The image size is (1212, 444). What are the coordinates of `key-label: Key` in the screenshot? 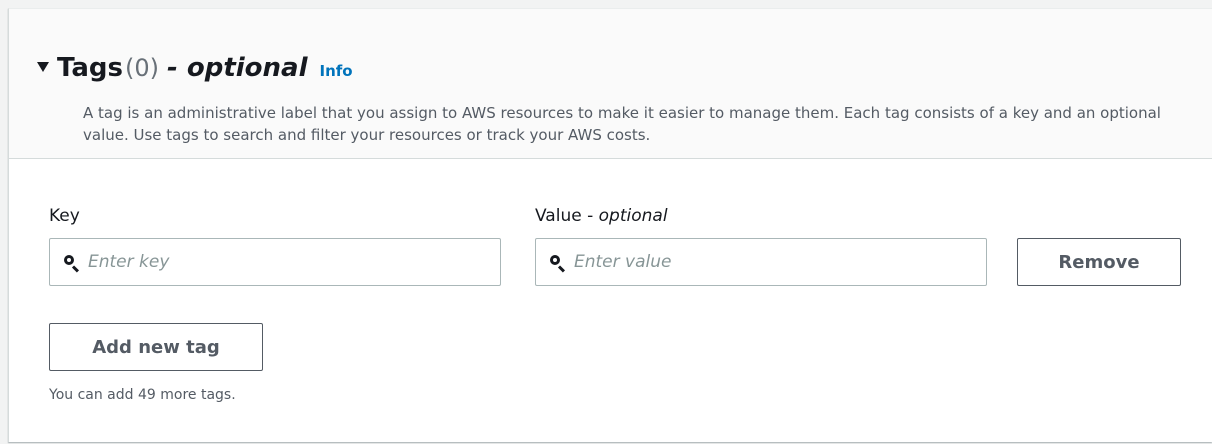 It's located at (64, 216).